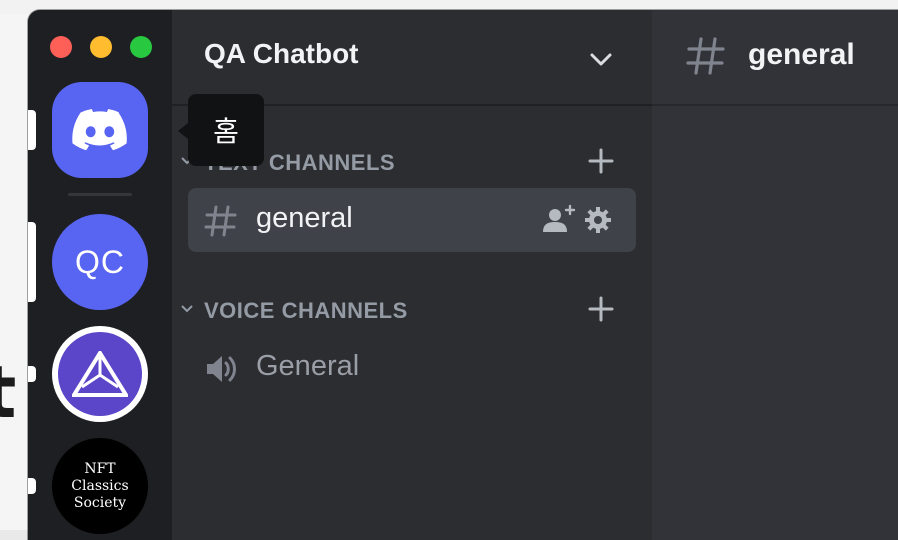 Image resolution: width=898 pixels, height=540 pixels. Describe the element at coordinates (32, 262) in the screenshot. I see `selected-server-indicator` at that location.